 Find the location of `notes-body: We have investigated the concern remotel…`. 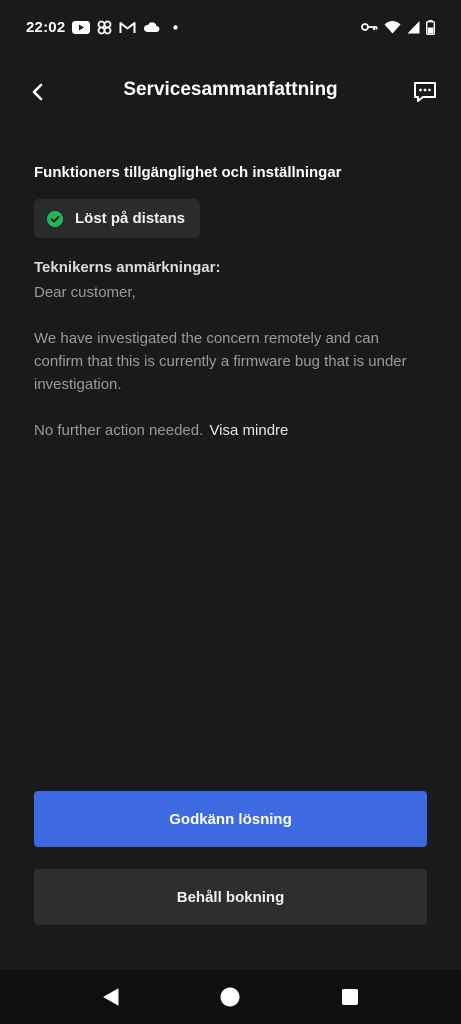

notes-body: We have investigated the concern remotel… is located at coordinates (220, 361).